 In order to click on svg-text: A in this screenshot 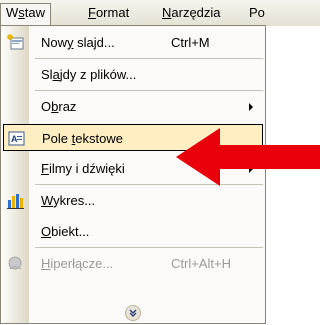, I will do `click(14, 139)`.